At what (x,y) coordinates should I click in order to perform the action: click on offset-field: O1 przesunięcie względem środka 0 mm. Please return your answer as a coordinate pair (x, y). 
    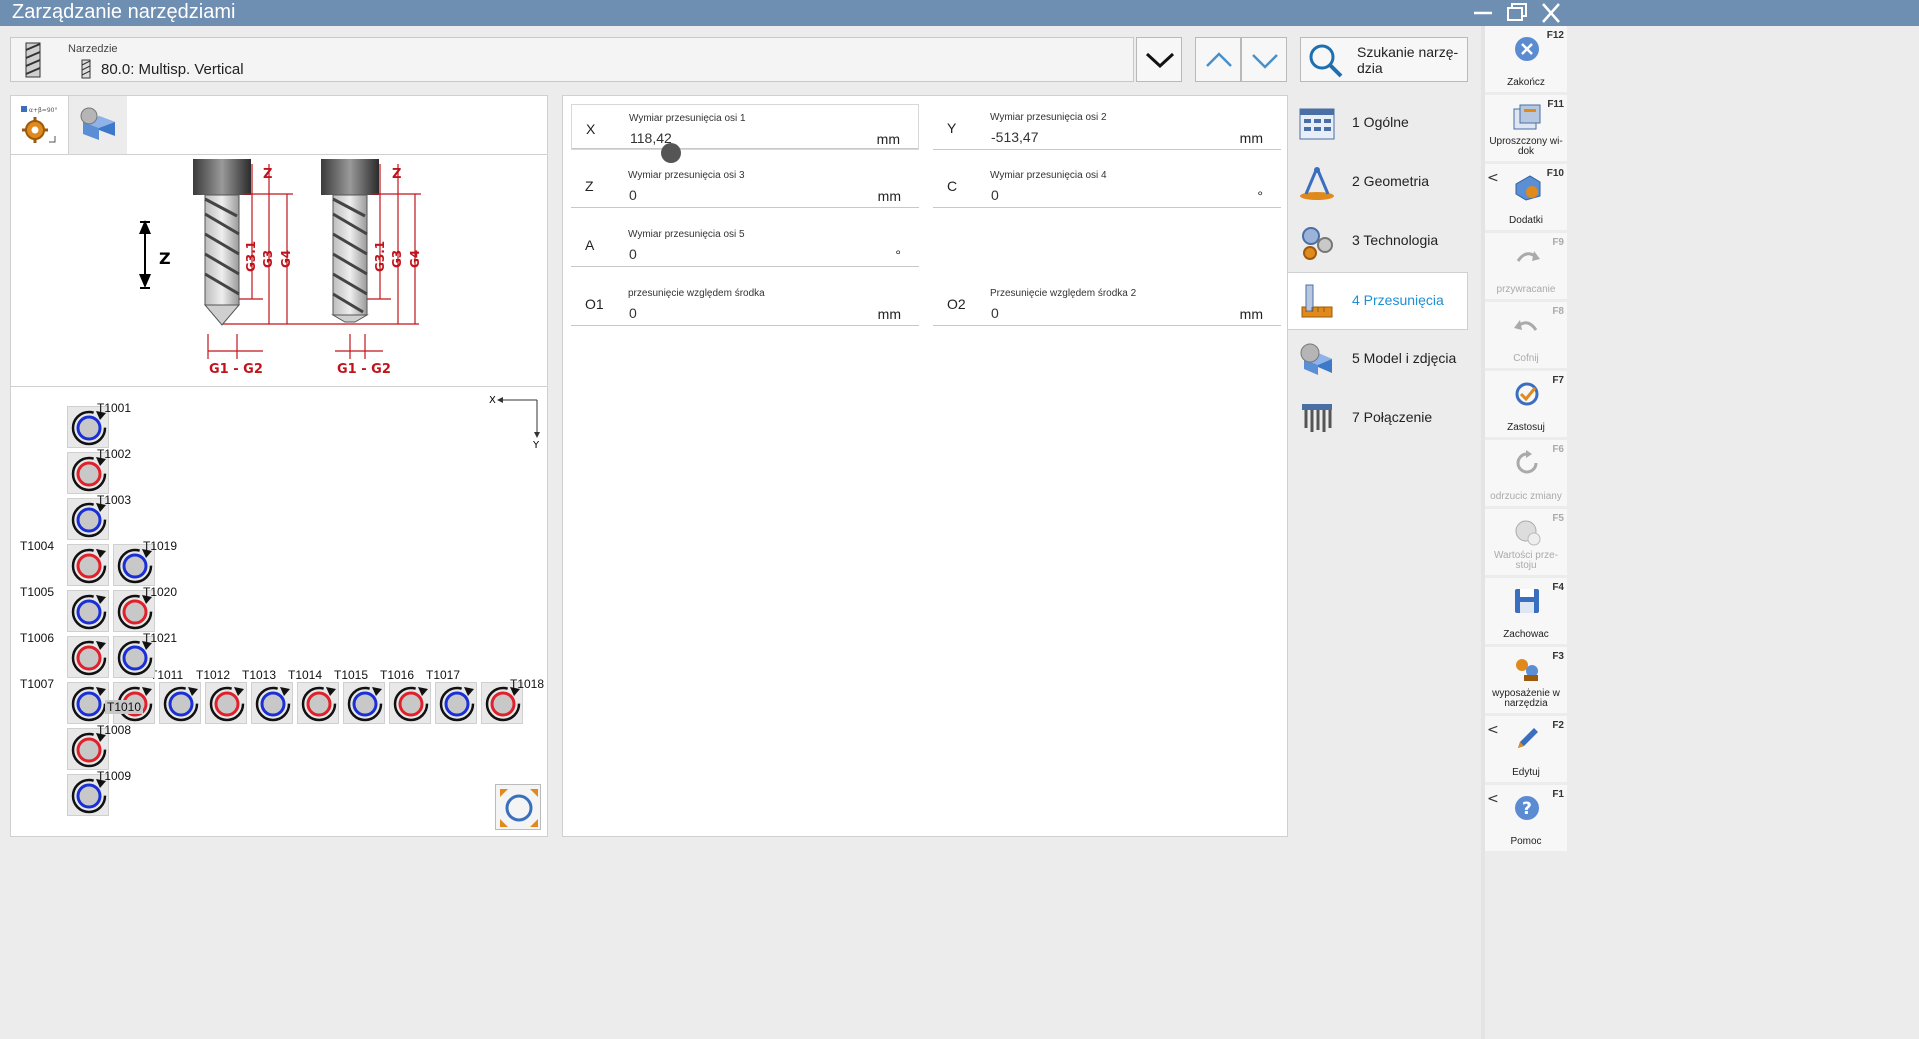
    Looking at the image, I should click on (745, 303).